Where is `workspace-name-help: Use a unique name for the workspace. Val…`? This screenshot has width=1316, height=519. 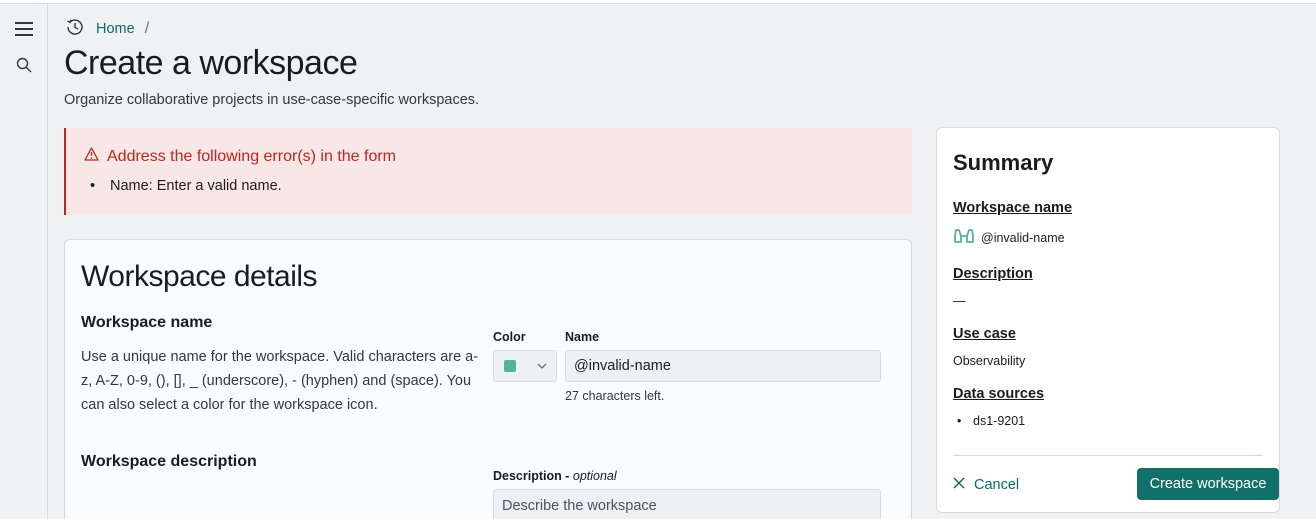 workspace-name-help: Use a unique name for the workspace. Val… is located at coordinates (280, 381).